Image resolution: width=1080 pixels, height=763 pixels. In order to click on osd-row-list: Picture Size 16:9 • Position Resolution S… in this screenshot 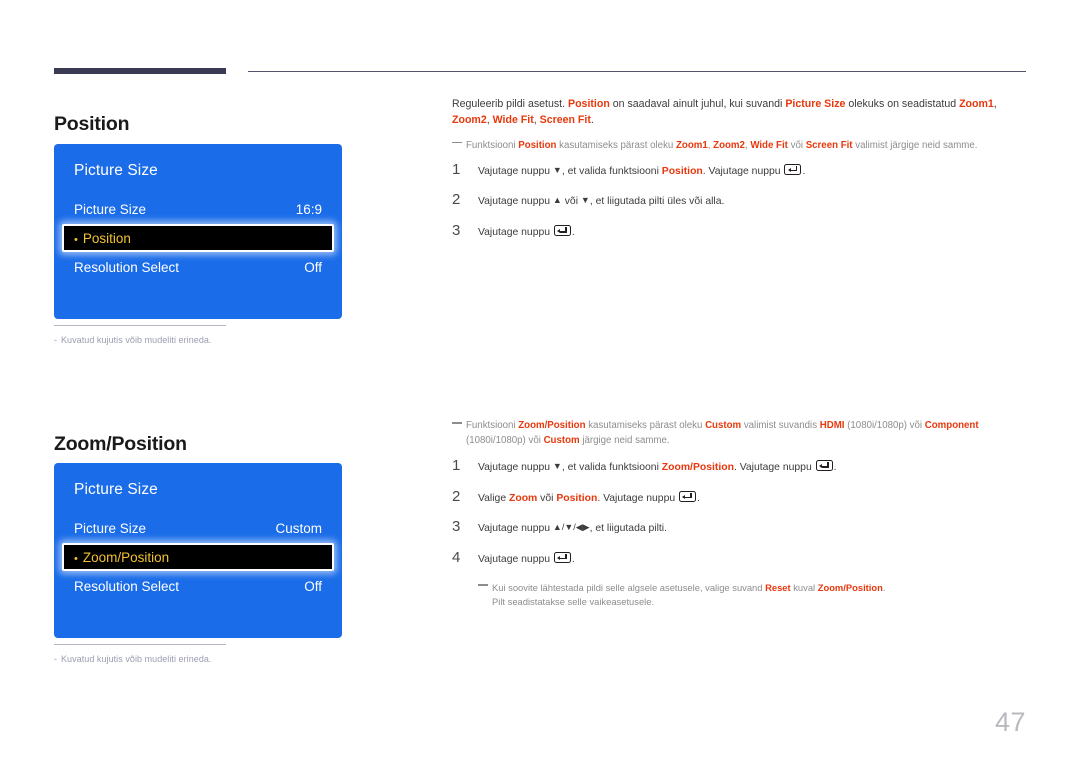, I will do `click(198, 238)`.